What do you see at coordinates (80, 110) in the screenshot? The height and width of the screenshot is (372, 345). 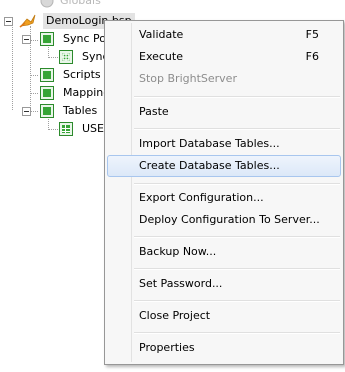 I see `tree-item-label: Tables` at bounding box center [80, 110].